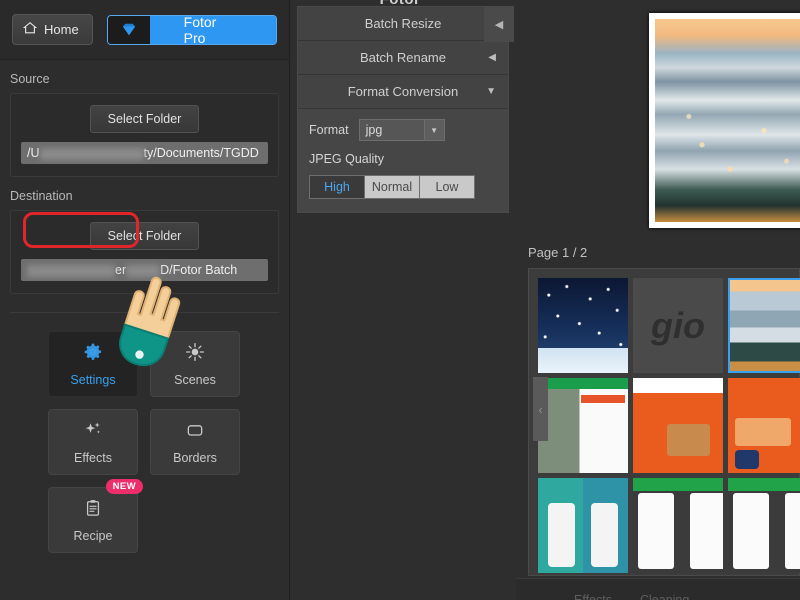  Describe the element at coordinates (447, 187) in the screenshot. I see `quality-option-low: Low` at that location.